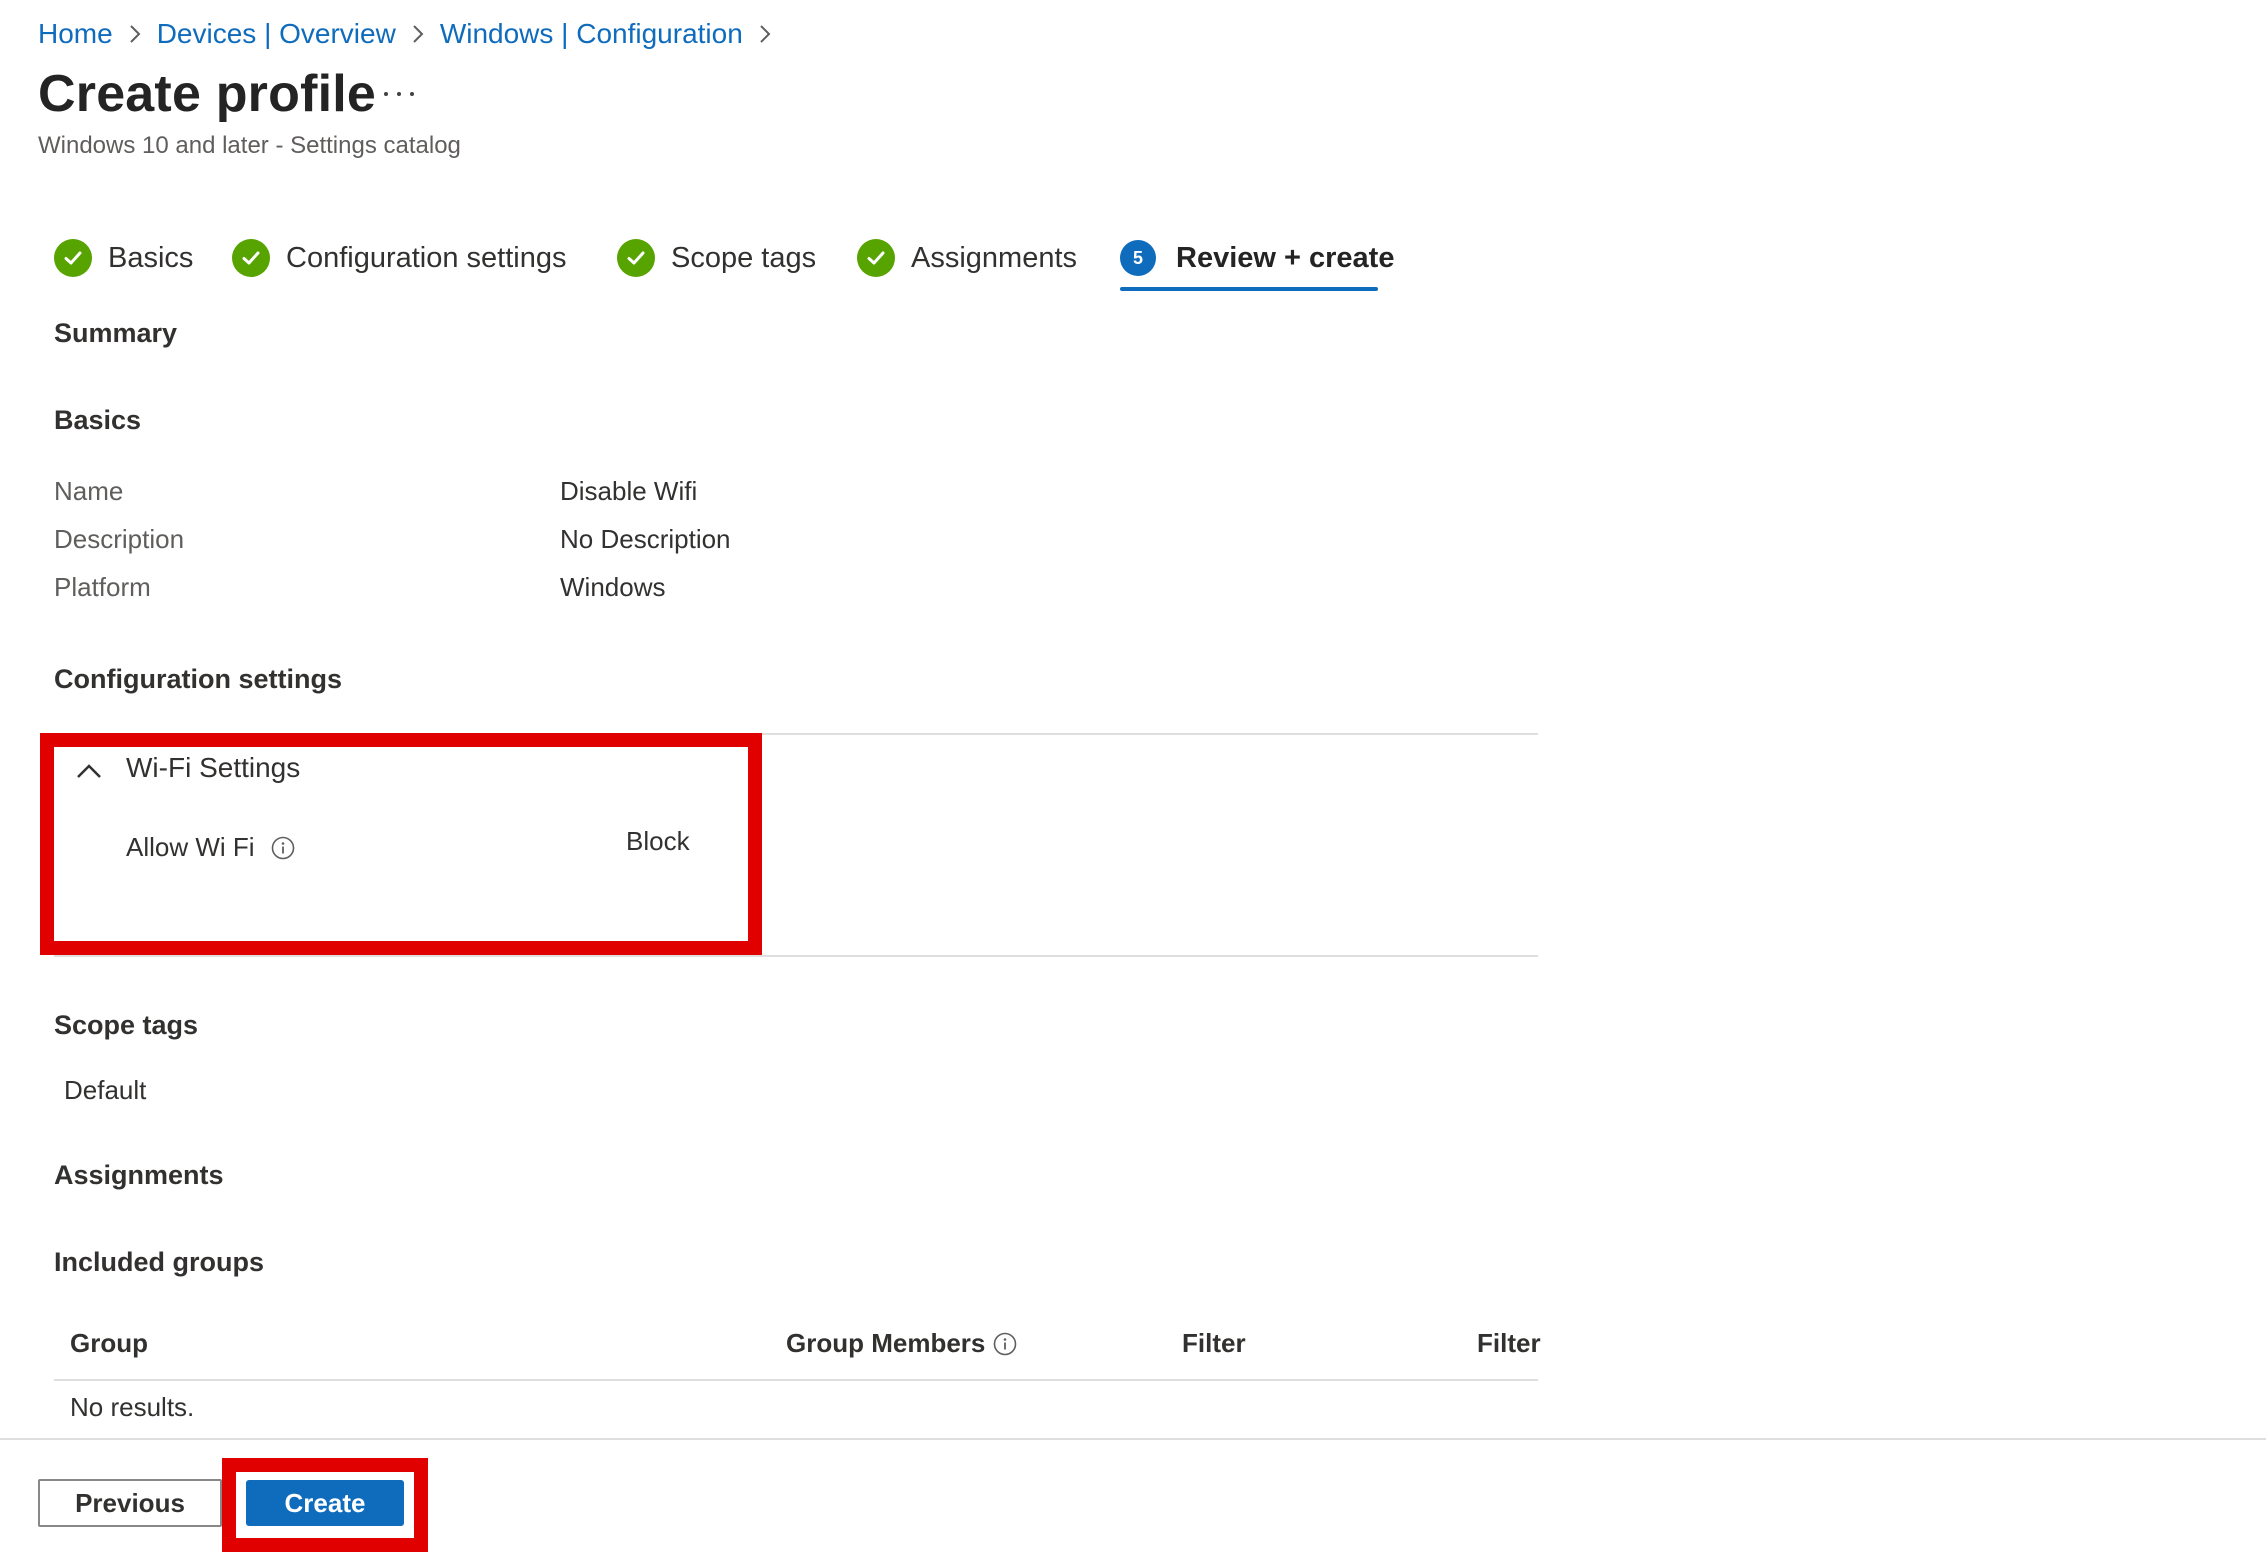 The width and height of the screenshot is (2266, 1562). I want to click on configuration-settings-heading: Configuration settings, so click(198, 679).